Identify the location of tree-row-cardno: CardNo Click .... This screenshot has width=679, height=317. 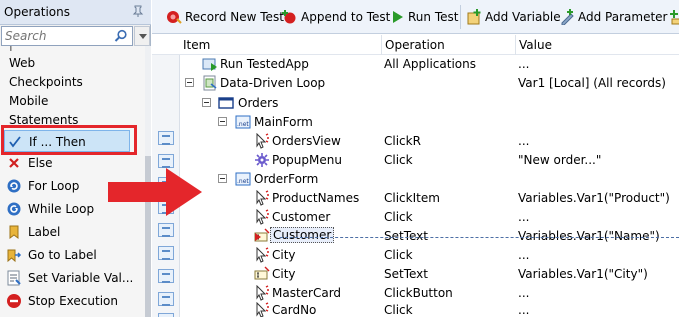
(429, 309).